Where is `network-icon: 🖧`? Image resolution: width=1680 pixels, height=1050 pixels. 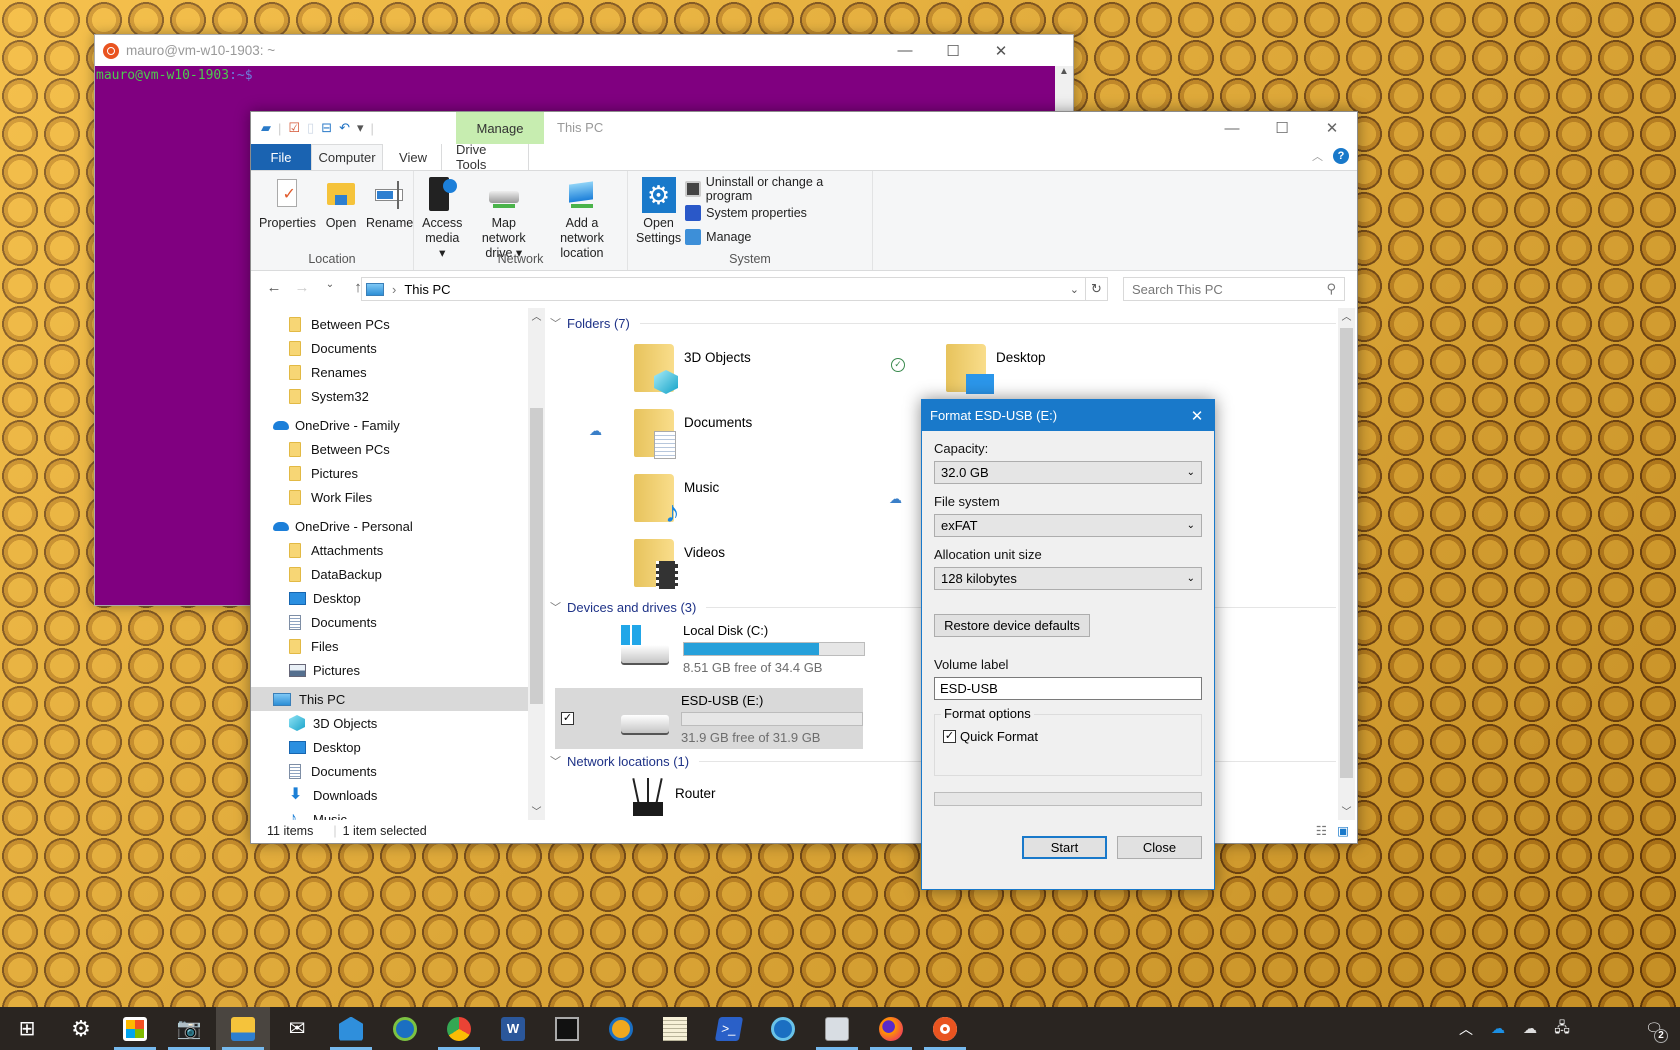
network-icon: 🖧 is located at coordinates (1562, 1029).